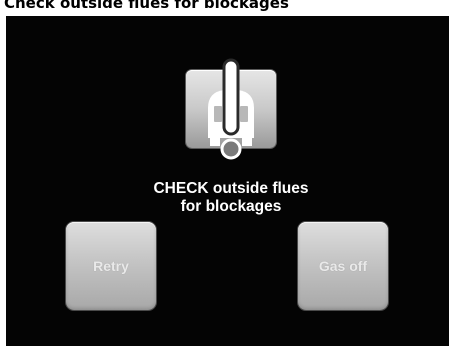 The image size is (453, 350). Describe the element at coordinates (231, 206) in the screenshot. I see `fault-message-line-2: for blockages` at that location.